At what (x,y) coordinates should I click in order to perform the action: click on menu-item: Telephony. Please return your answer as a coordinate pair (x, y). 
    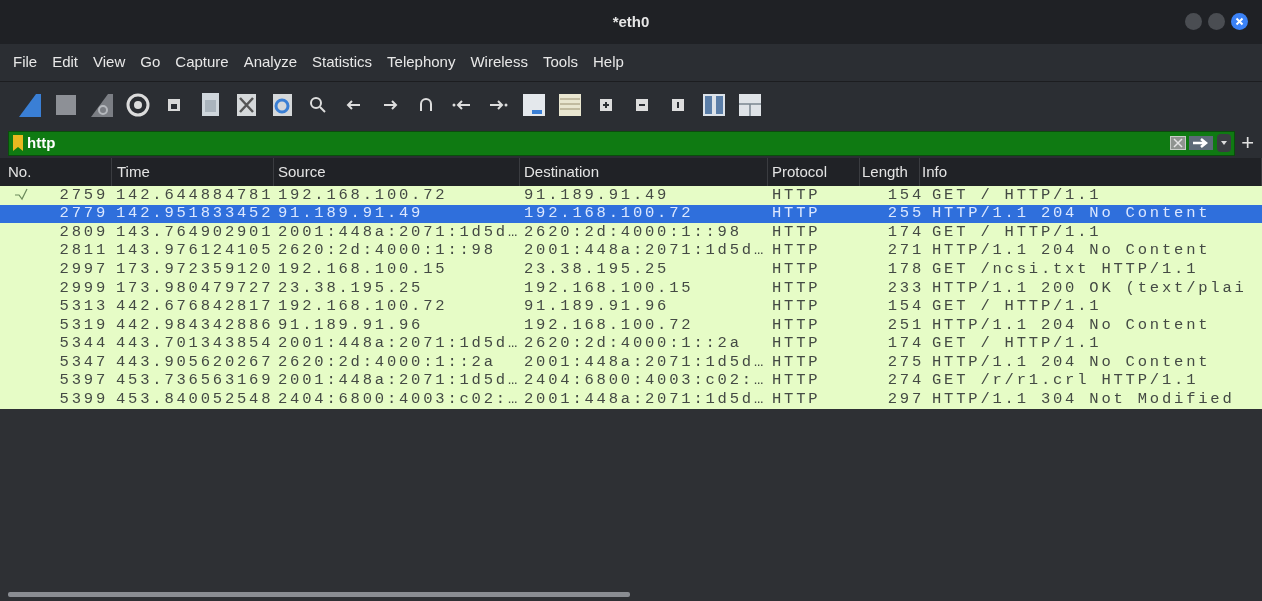
    Looking at the image, I should click on (421, 62).